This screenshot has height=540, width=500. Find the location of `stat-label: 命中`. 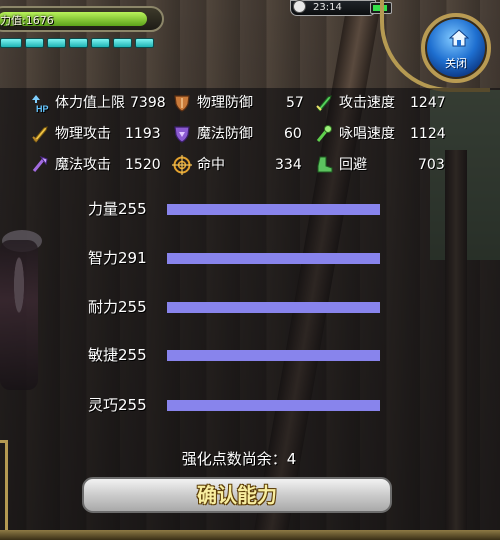

stat-label: 命中 is located at coordinates (211, 165).